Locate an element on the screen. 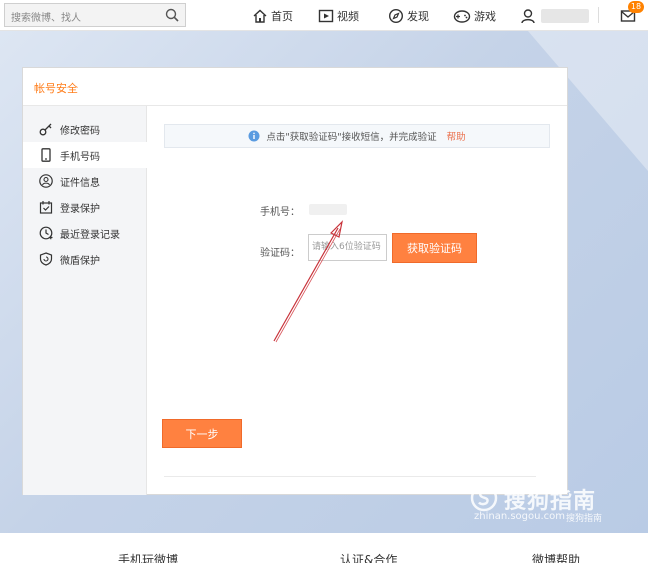 The height and width of the screenshot is (563, 648). watermark-sub: 搜狗指南 is located at coordinates (584, 519).